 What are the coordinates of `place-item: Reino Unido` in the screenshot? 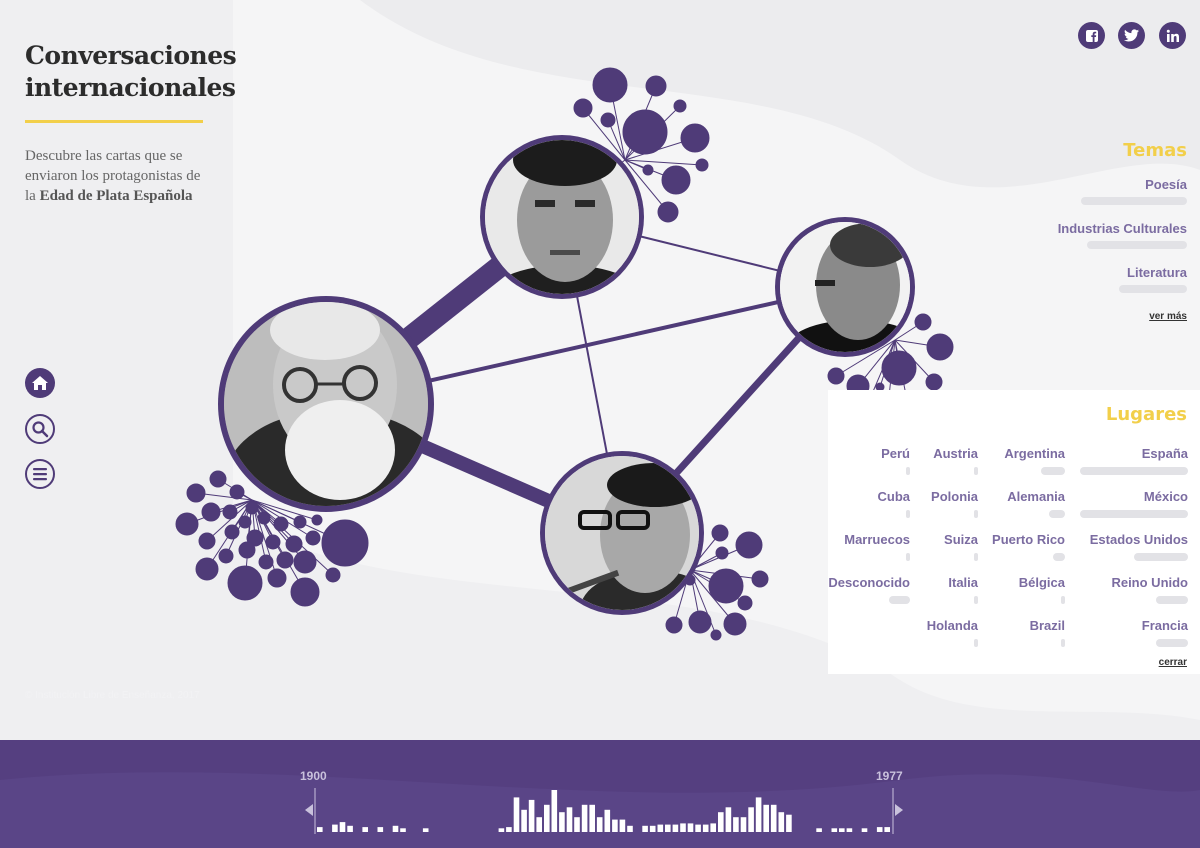 It's located at (1149, 589).